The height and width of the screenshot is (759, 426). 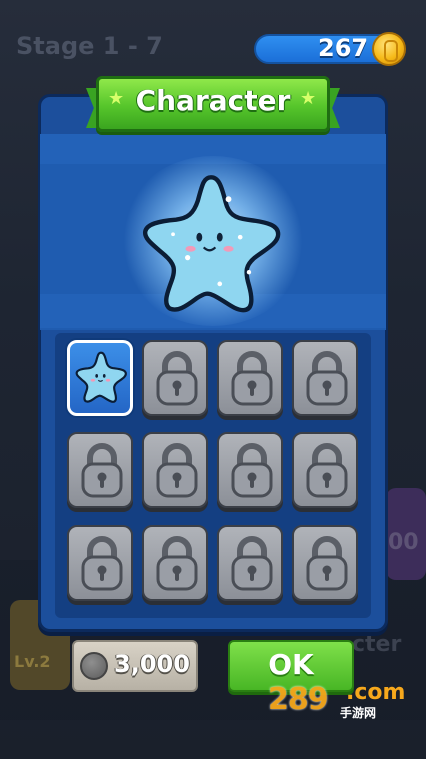 I want to click on background-card-text: cter, so click(x=377, y=644).